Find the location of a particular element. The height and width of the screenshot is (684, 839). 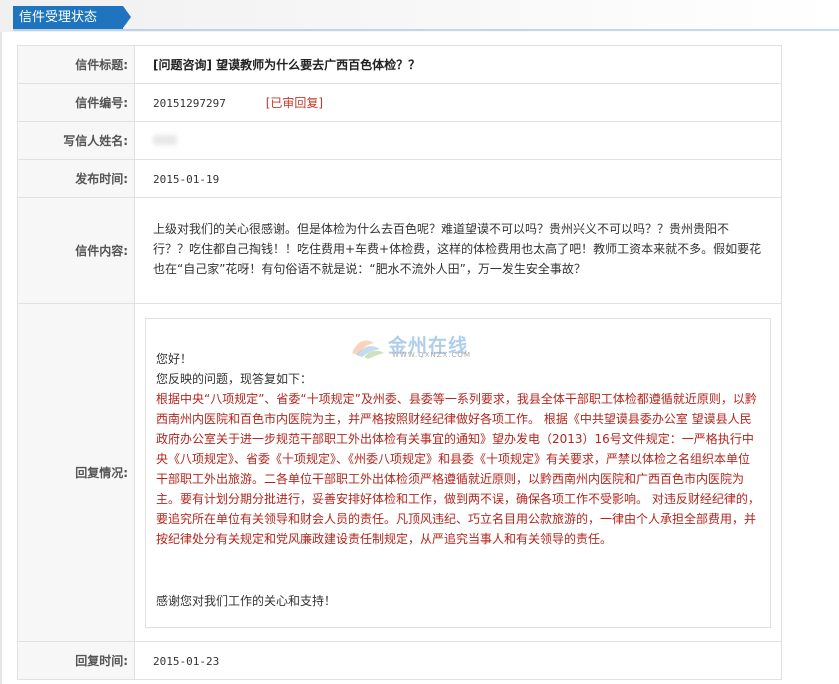

header-bar: 信件受理状态 is located at coordinates (419, 16).